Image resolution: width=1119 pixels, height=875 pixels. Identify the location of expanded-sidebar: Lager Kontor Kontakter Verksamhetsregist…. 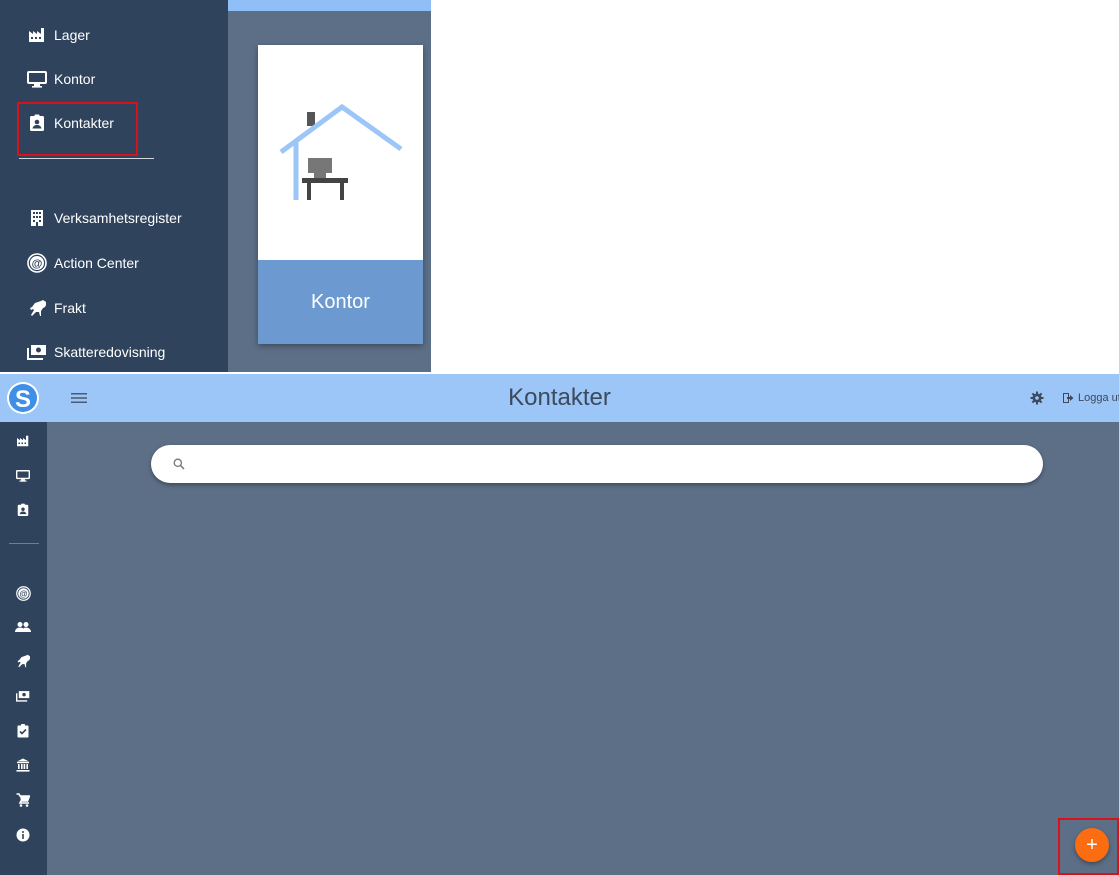
(114, 186).